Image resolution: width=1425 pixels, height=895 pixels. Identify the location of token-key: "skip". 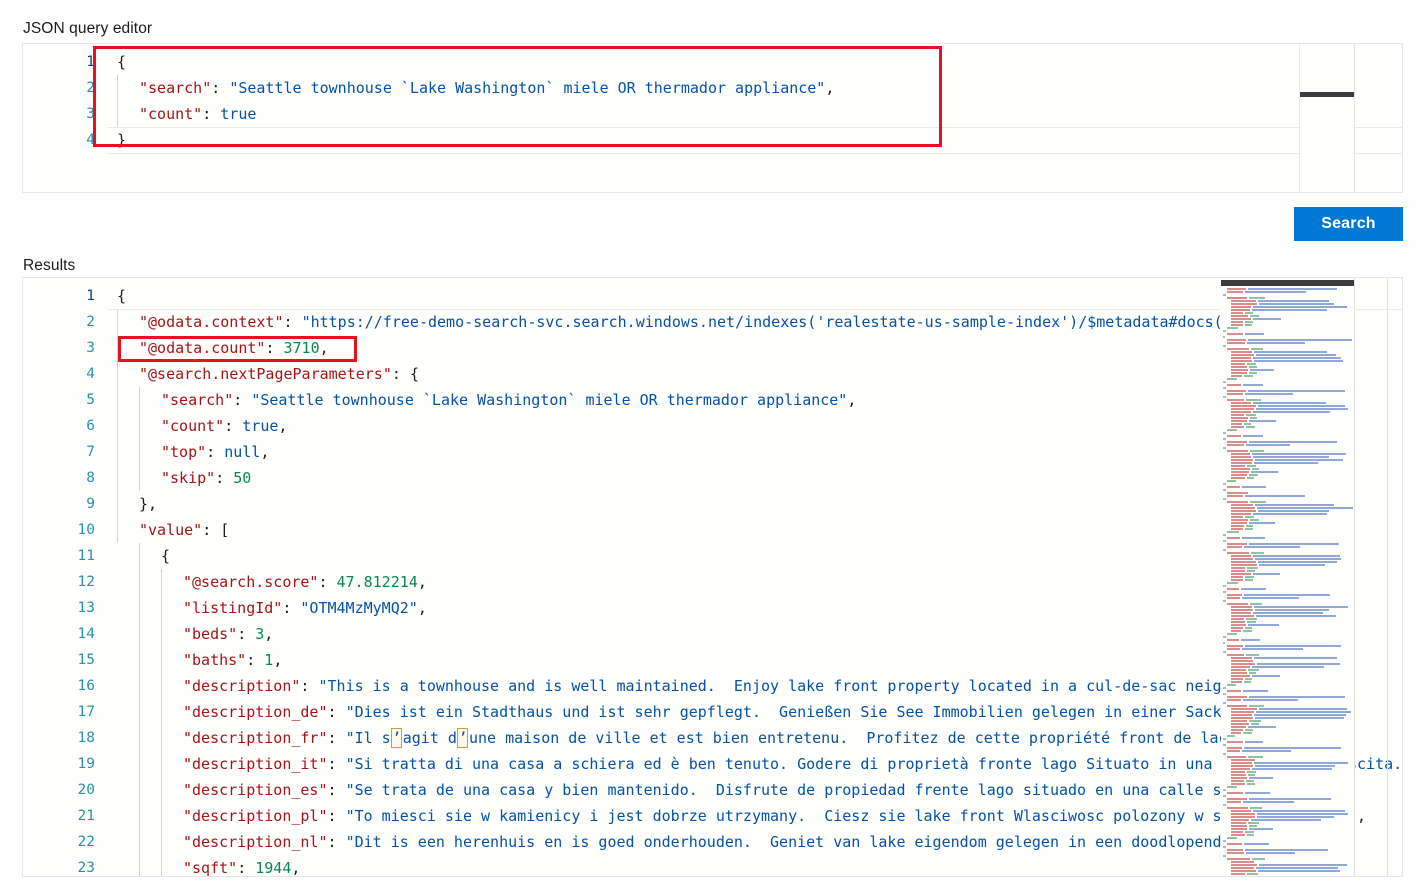
(188, 478).